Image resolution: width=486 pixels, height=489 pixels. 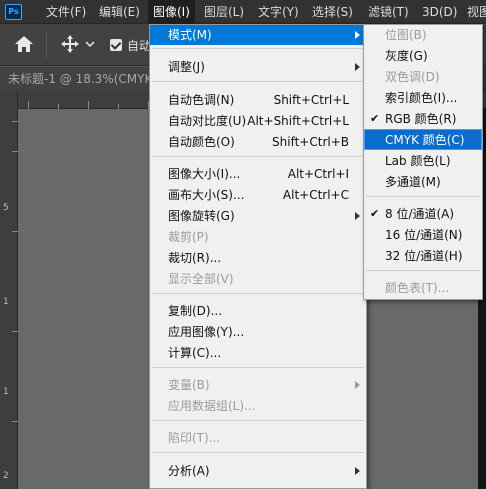 What do you see at coordinates (46, 45) in the screenshot?
I see `options-separator` at bounding box center [46, 45].